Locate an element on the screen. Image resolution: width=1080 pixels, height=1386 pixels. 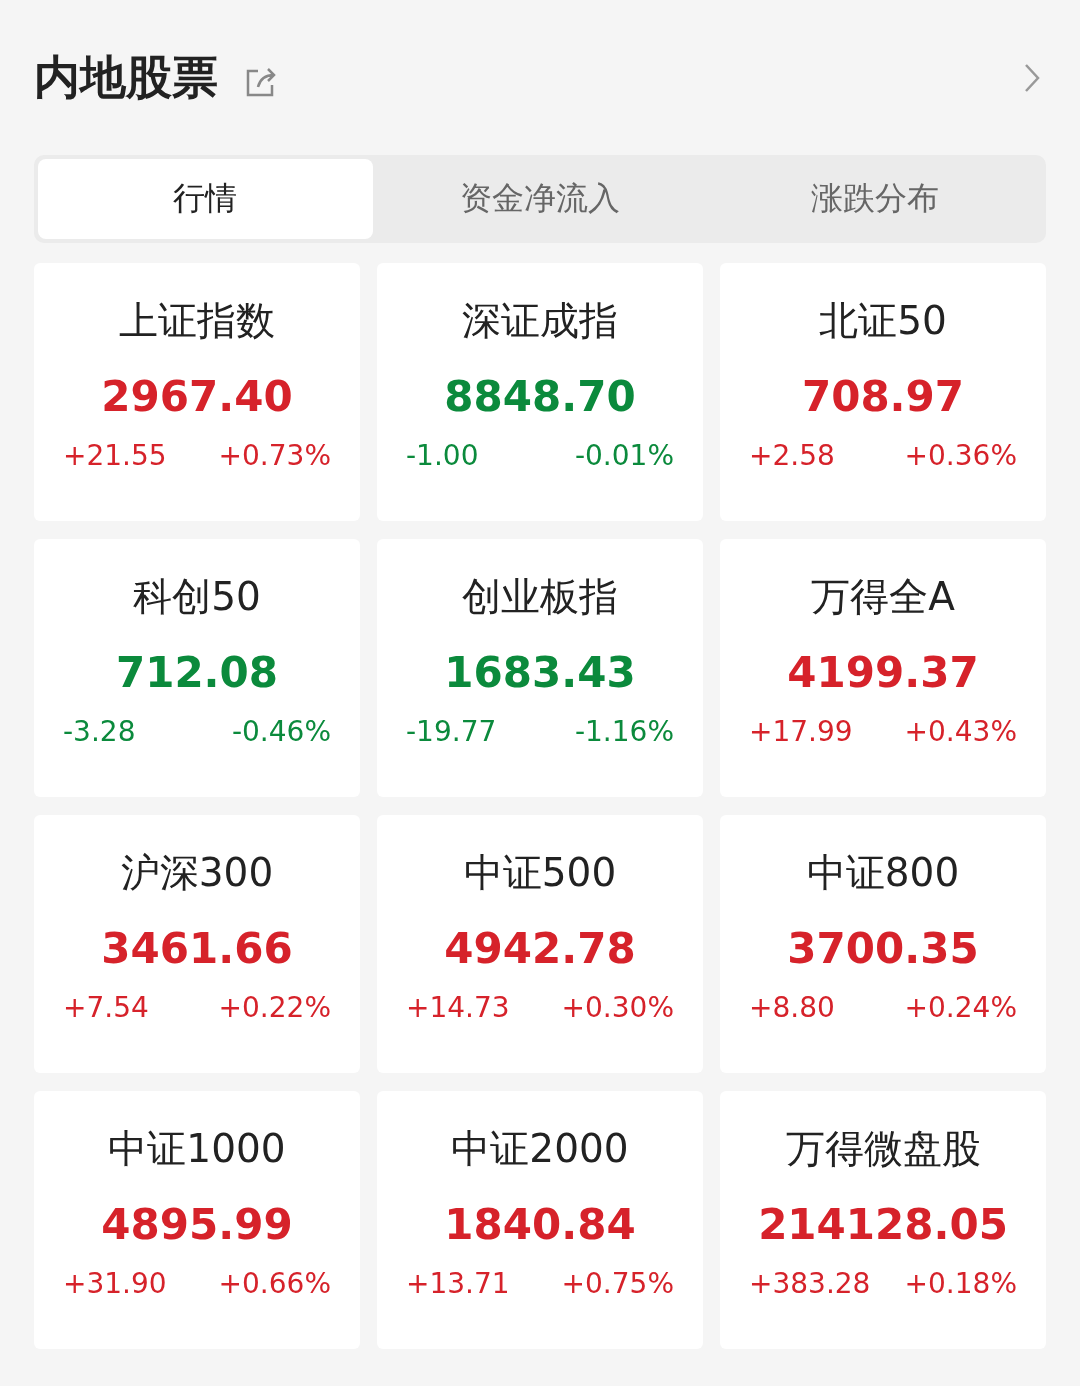
change-percent: +0.36% is located at coordinates (960, 455).